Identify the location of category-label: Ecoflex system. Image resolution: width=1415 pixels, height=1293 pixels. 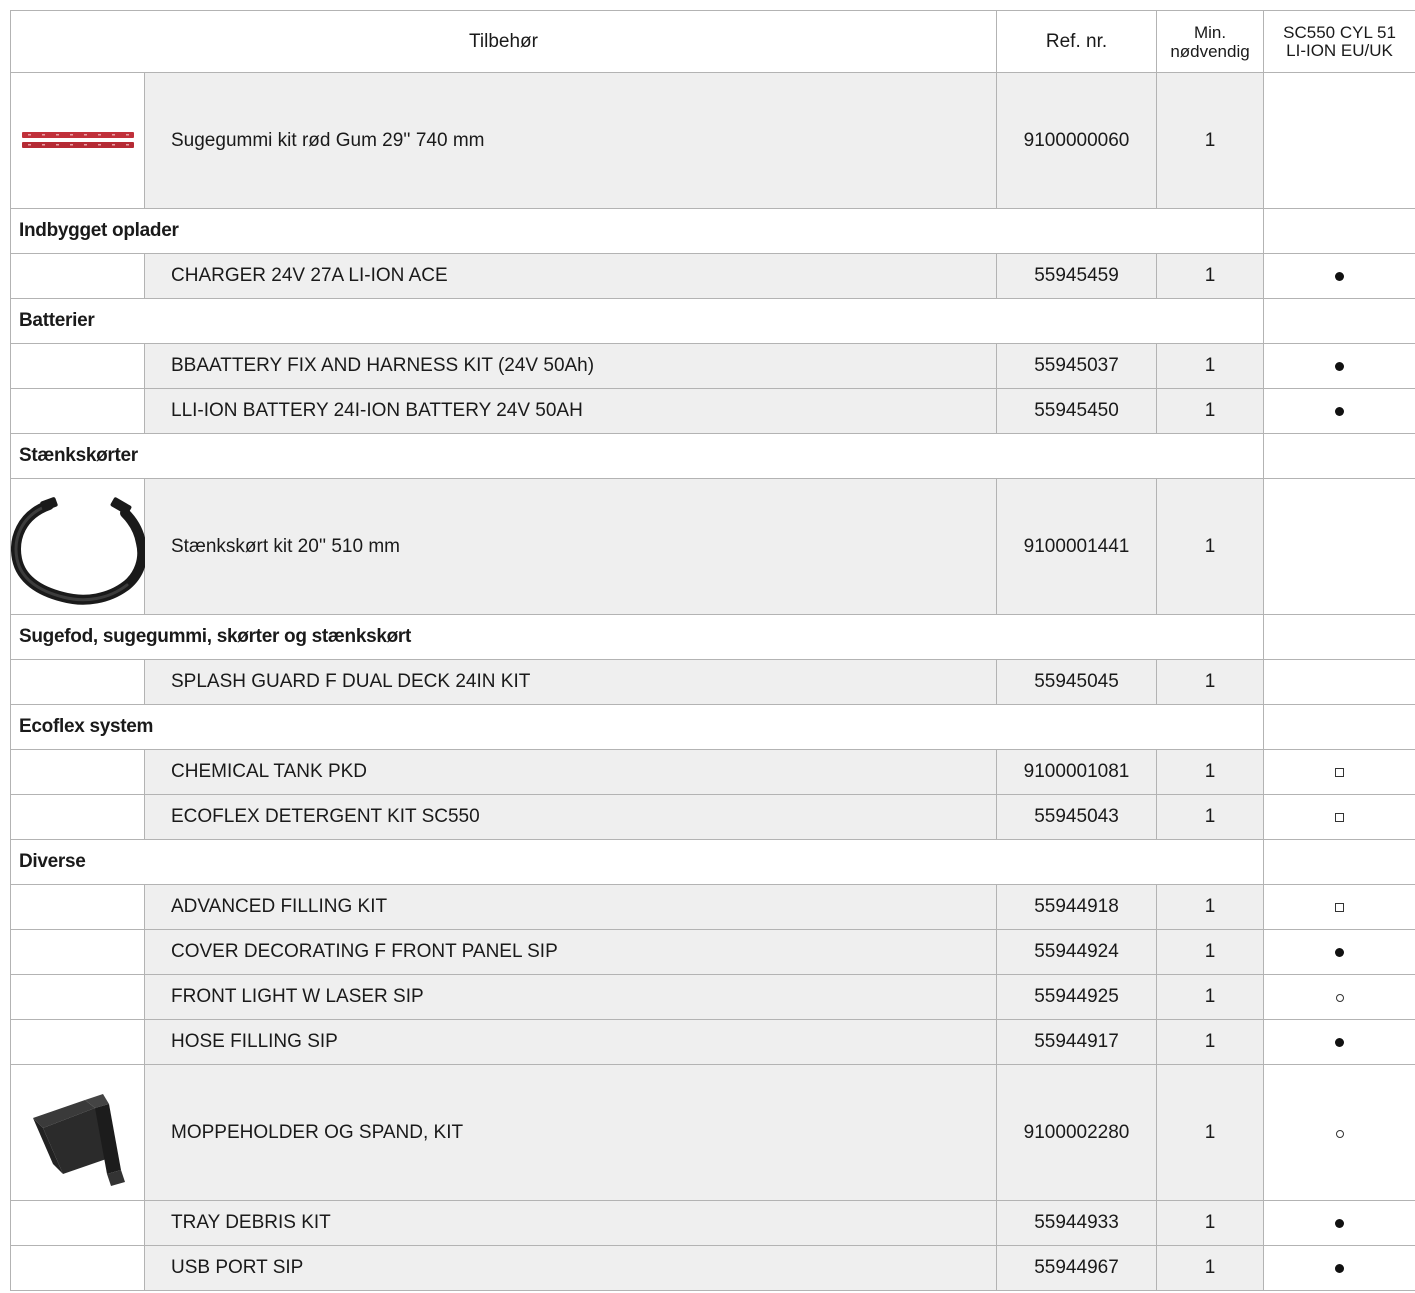
(637, 727).